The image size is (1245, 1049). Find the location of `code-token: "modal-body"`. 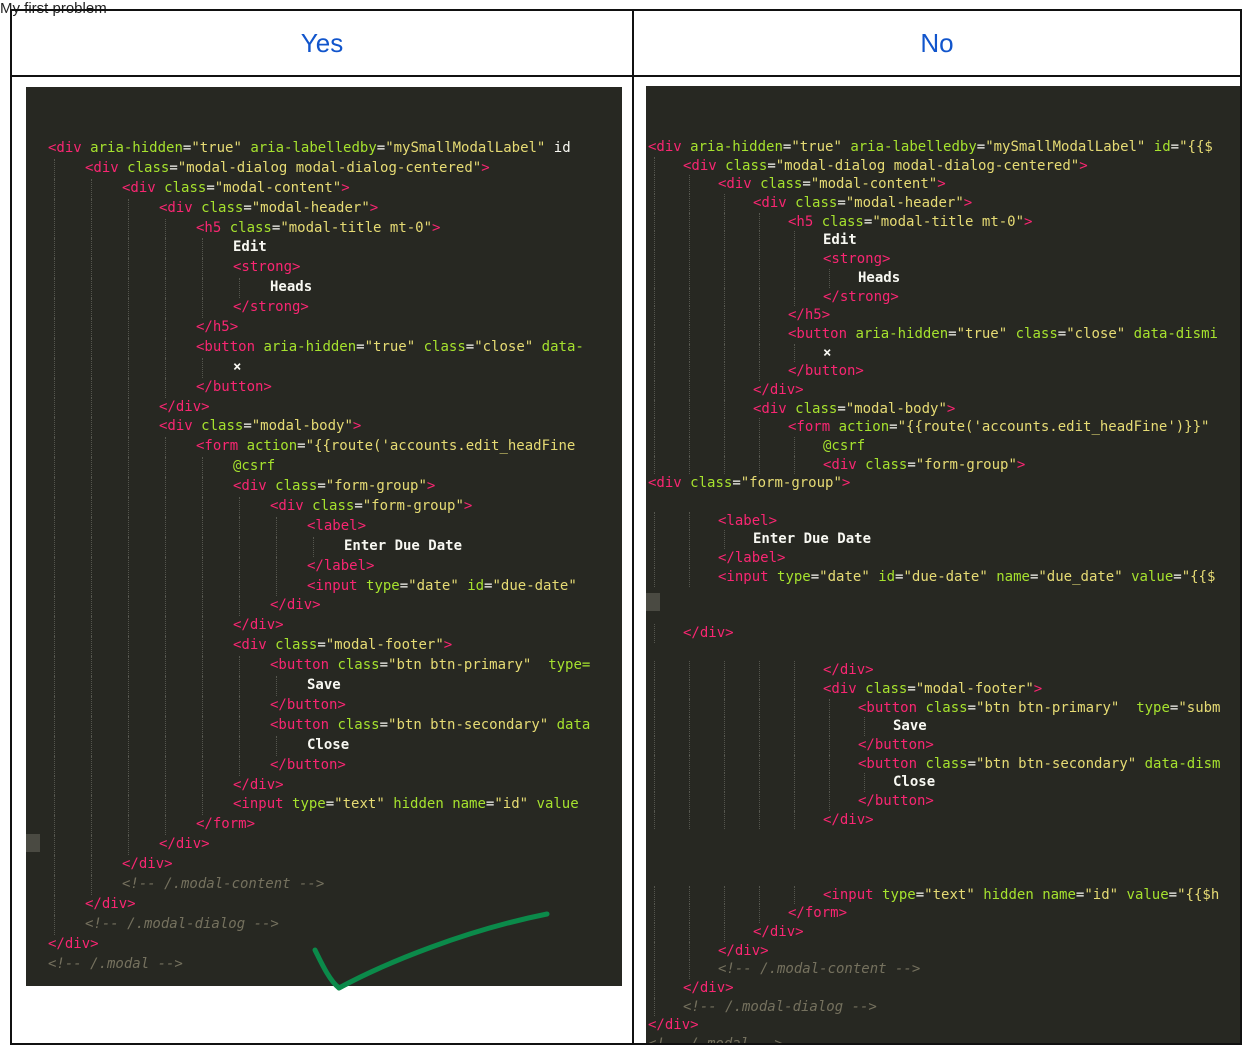

code-token: "modal-body" is located at coordinates (302, 426).